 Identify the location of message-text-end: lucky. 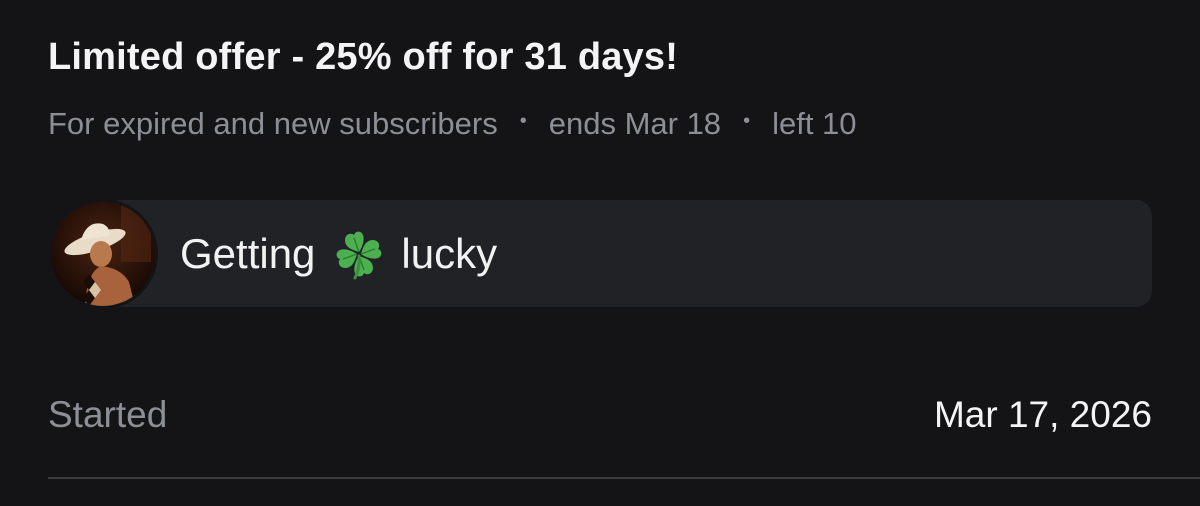
(449, 253).